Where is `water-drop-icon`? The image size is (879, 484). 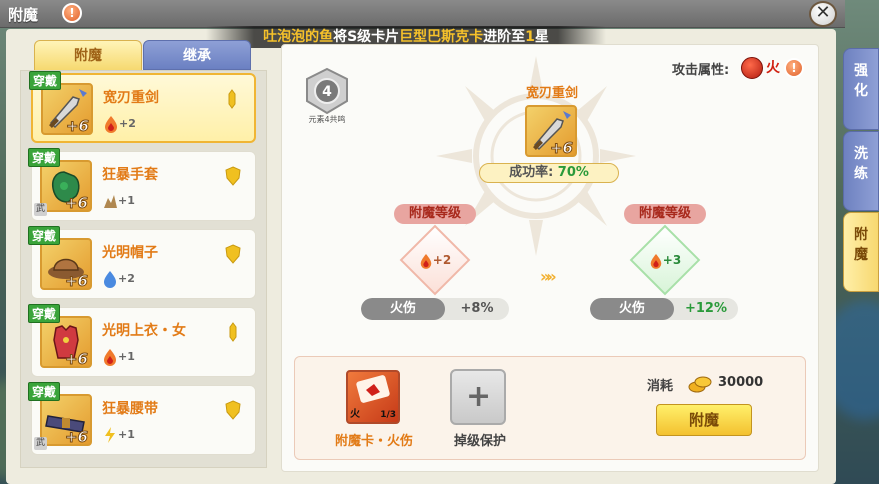 water-drop-icon is located at coordinates (110, 279).